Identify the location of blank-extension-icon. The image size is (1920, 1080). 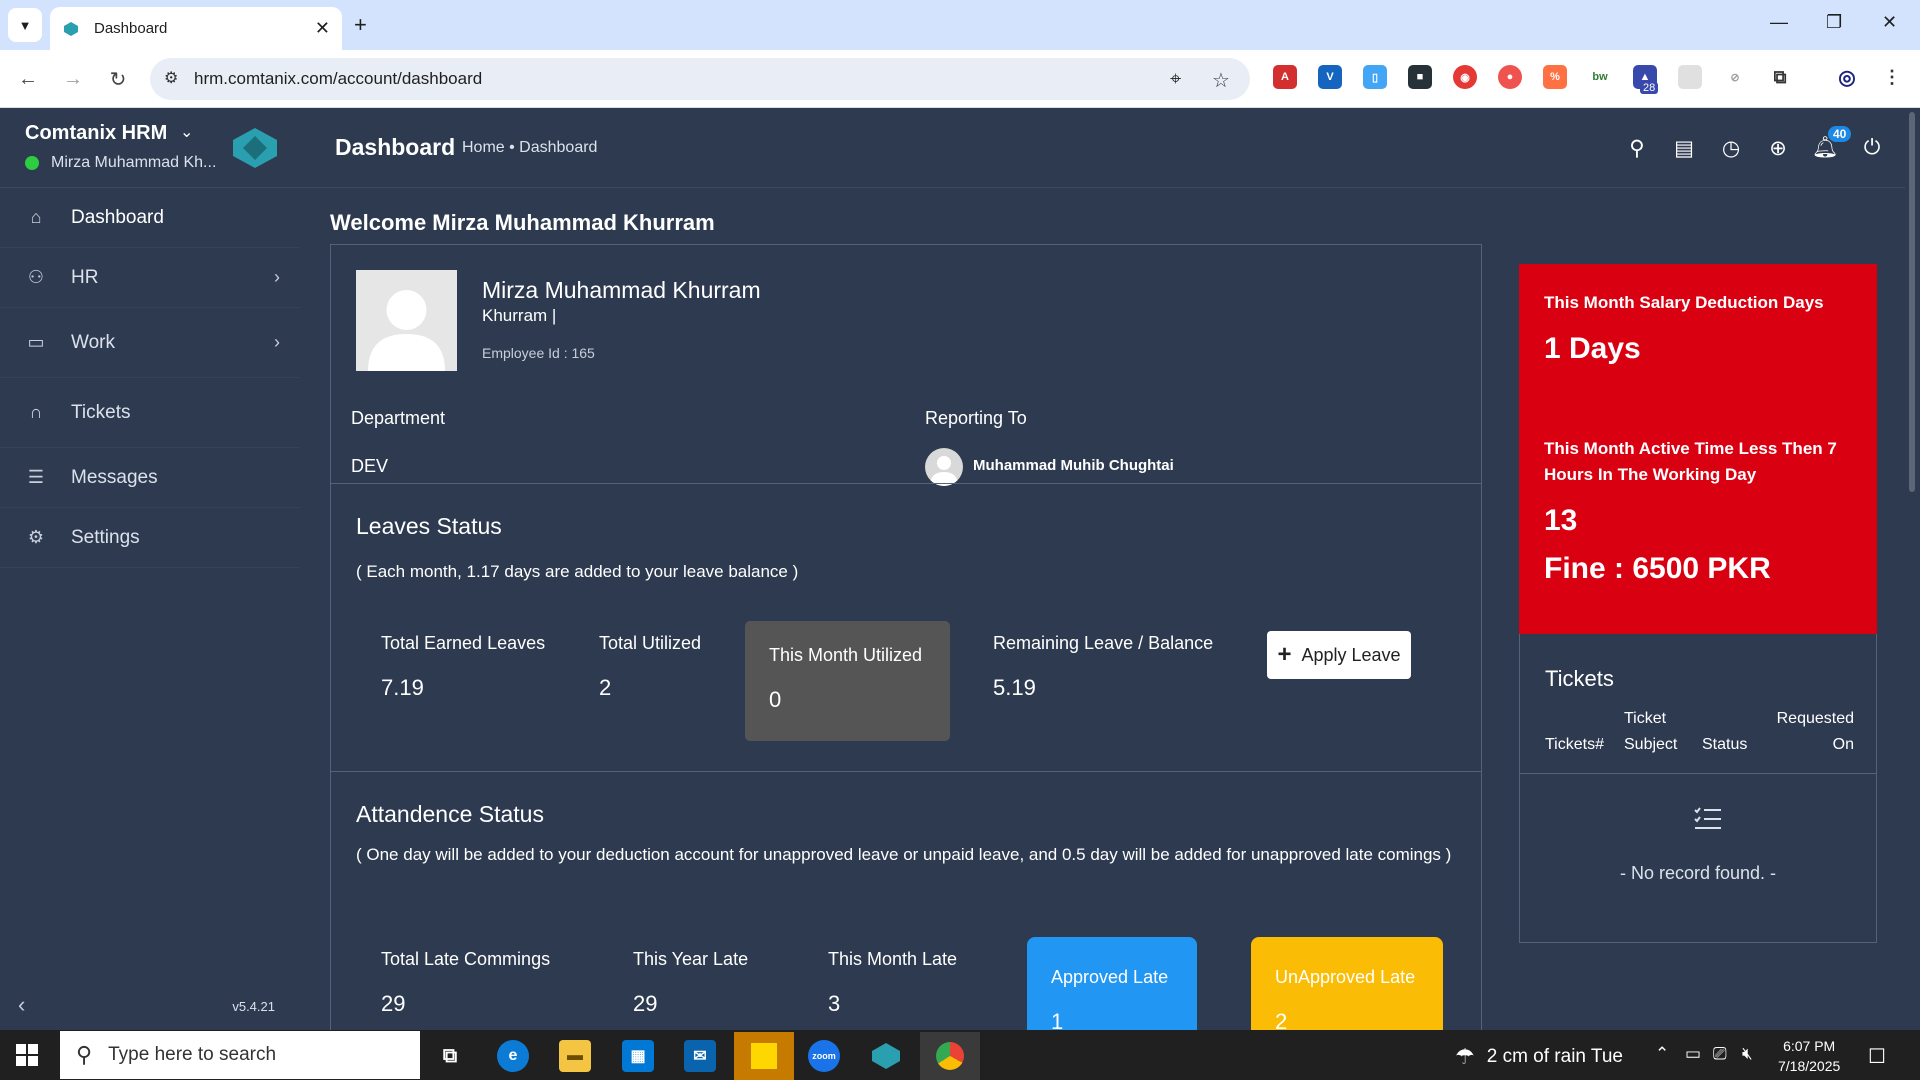
(1690, 77).